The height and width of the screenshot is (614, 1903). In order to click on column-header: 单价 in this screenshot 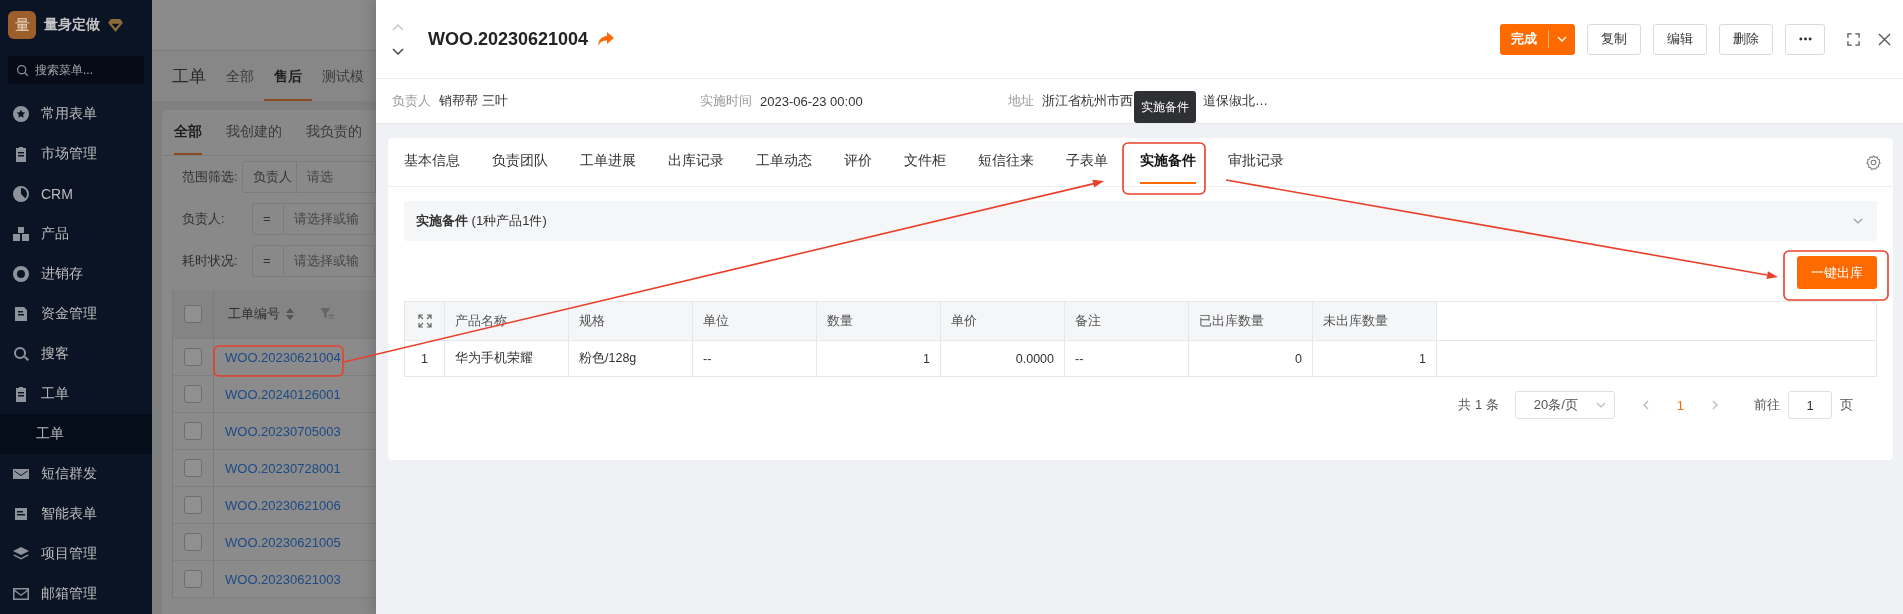, I will do `click(1003, 321)`.